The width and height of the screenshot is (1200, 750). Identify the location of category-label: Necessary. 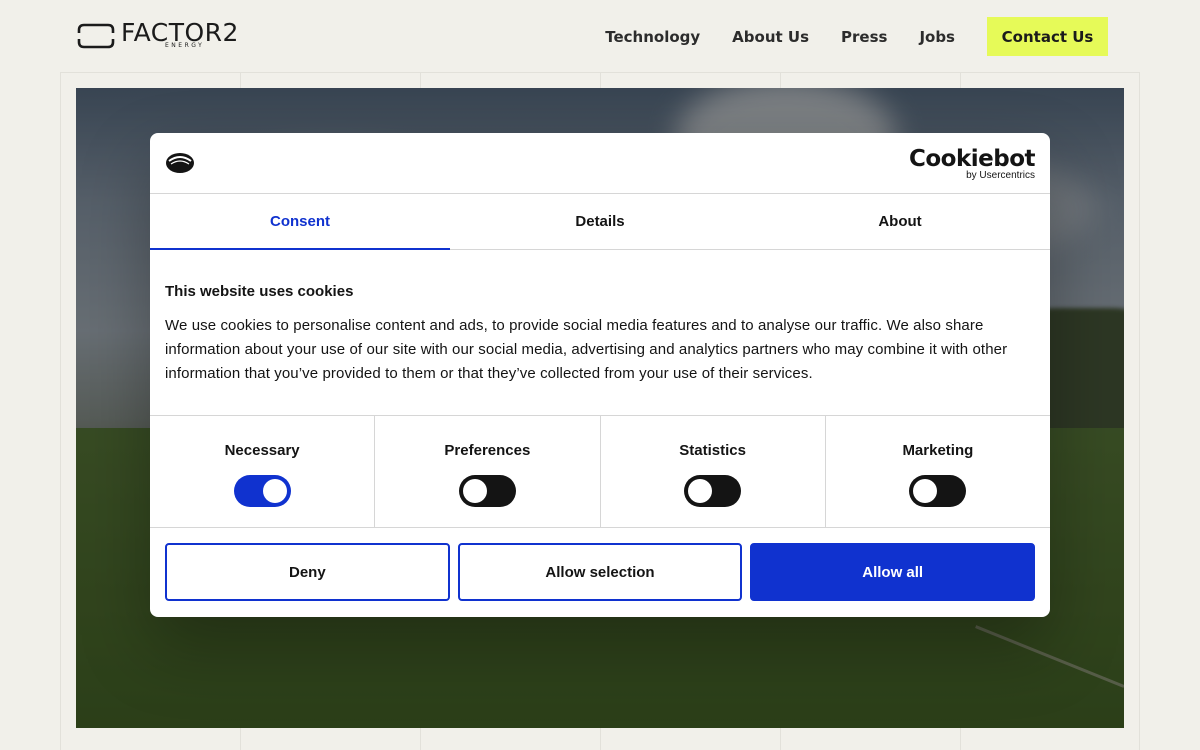
(262, 450).